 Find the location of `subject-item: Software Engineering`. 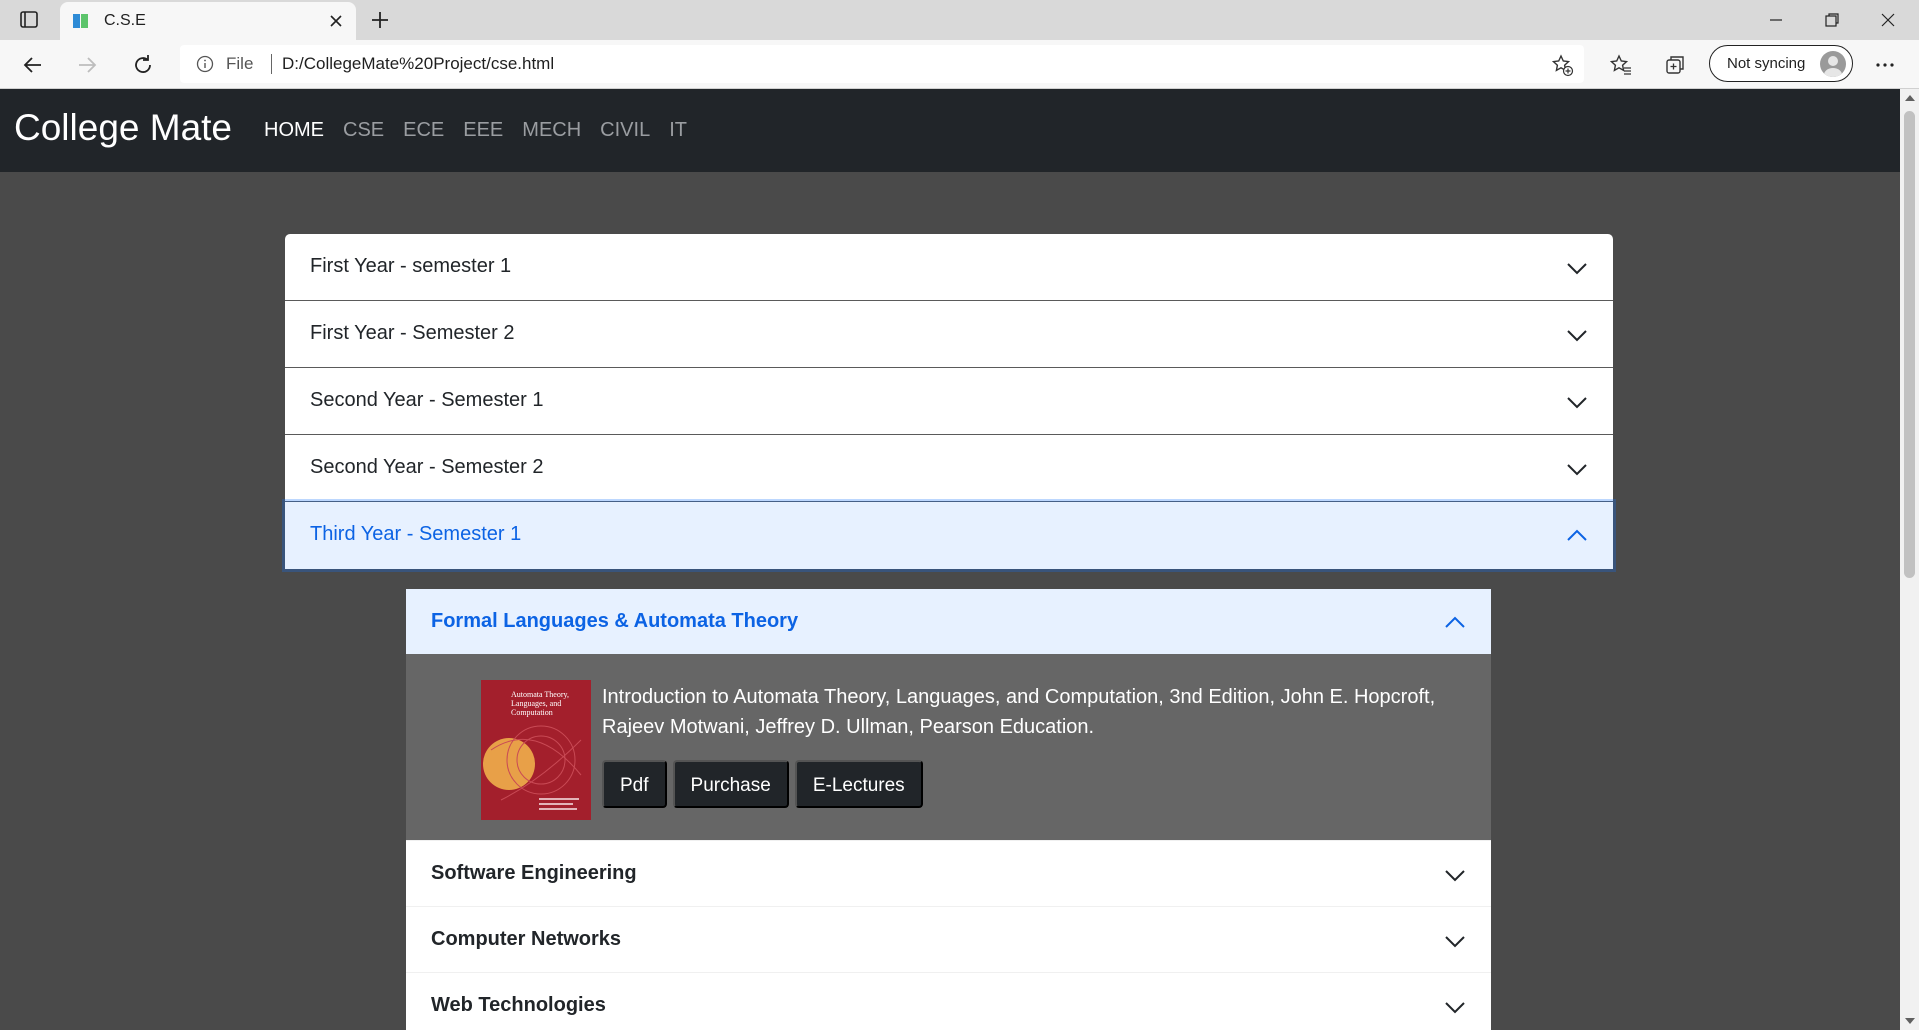

subject-item: Software Engineering is located at coordinates (948, 874).